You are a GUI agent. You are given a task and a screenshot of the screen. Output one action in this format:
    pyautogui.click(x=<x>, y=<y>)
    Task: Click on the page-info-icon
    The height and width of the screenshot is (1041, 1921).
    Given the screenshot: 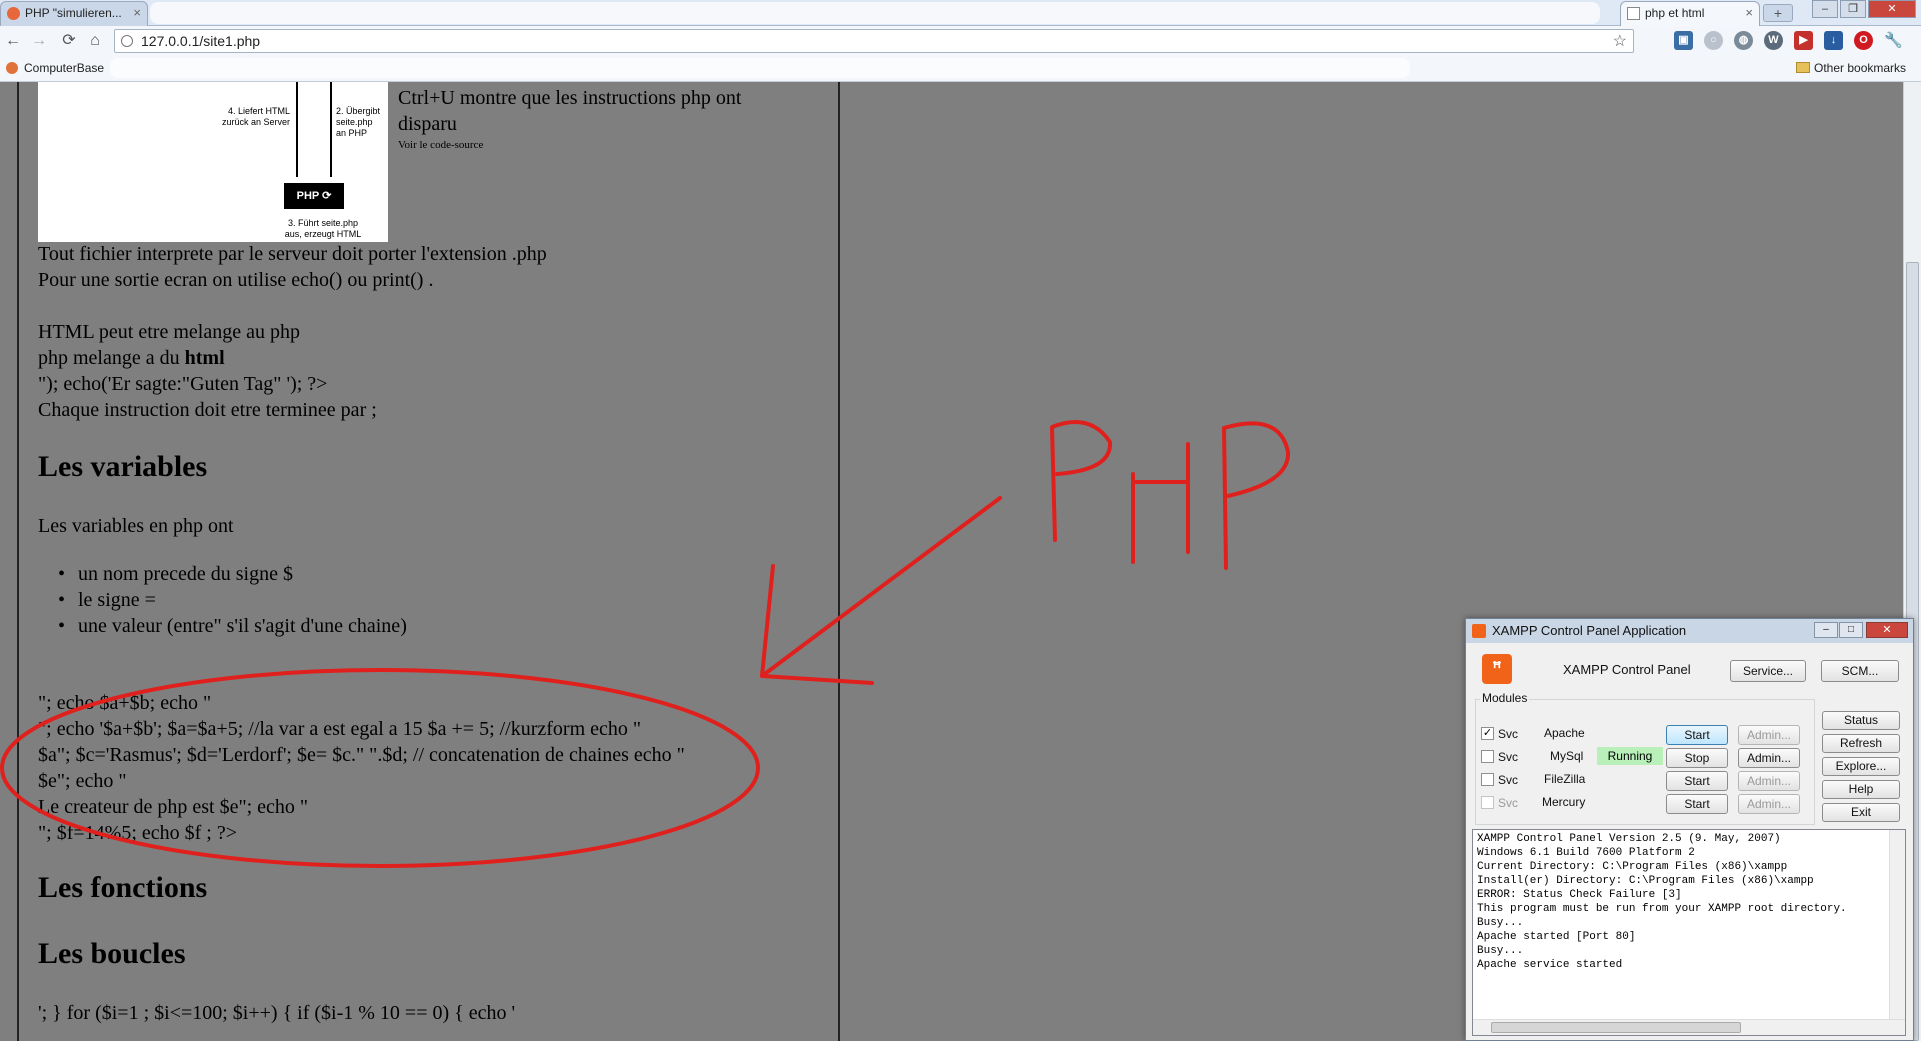 What is the action you would take?
    pyautogui.click(x=127, y=41)
    